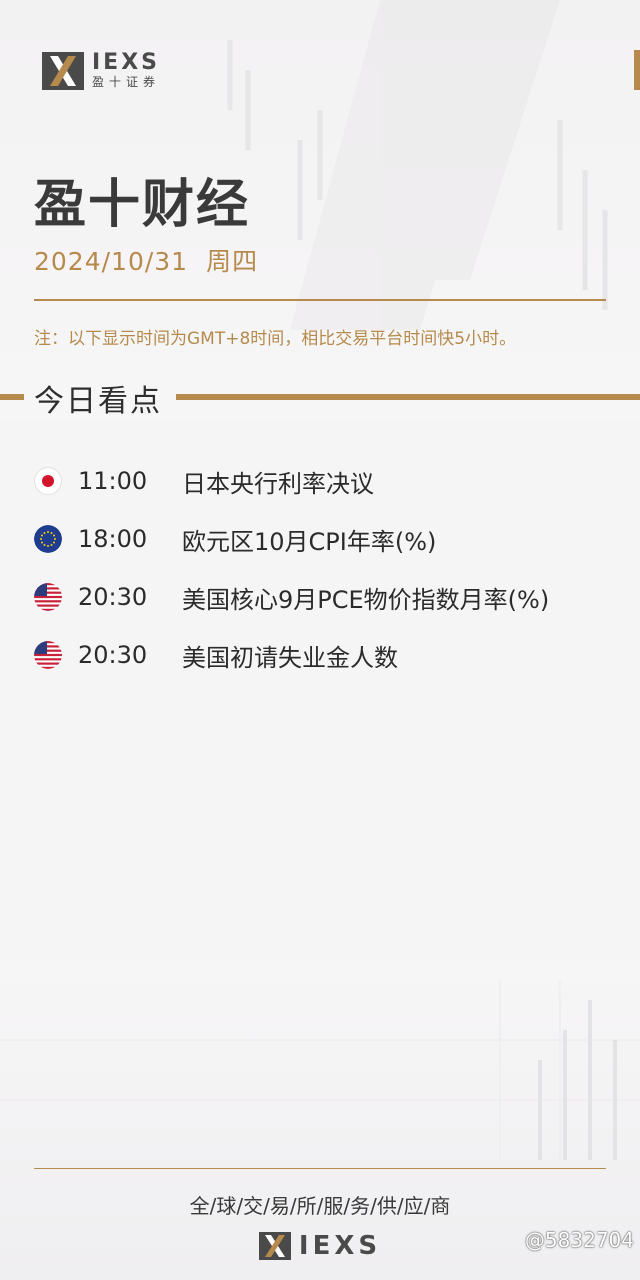 The width and height of the screenshot is (640, 1280). Describe the element at coordinates (340, 1246) in the screenshot. I see `footer-brand-name: IEXS` at that location.